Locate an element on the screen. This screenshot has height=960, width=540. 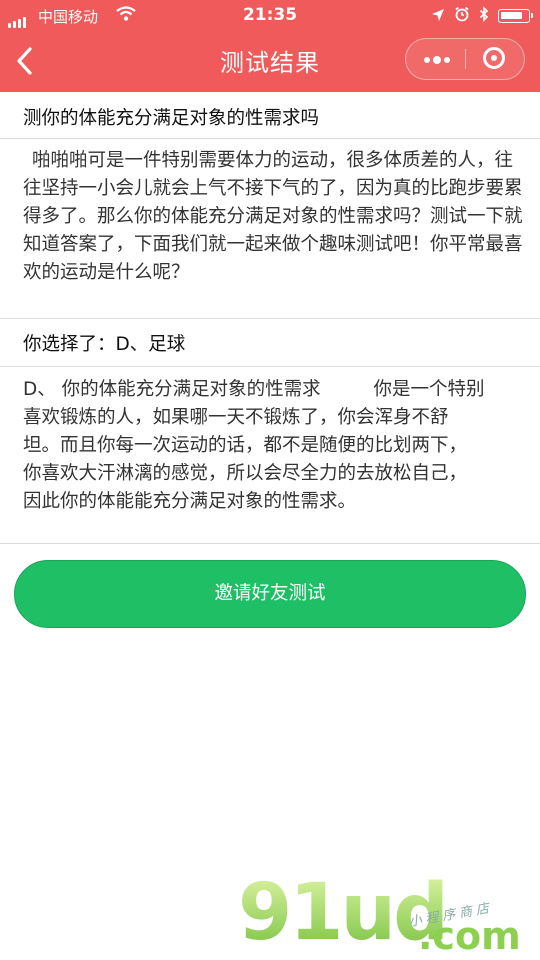
result-line: 你喜欢大汗淋漓的感觉，所以会尽全力的去放松自己， is located at coordinates (245, 473).